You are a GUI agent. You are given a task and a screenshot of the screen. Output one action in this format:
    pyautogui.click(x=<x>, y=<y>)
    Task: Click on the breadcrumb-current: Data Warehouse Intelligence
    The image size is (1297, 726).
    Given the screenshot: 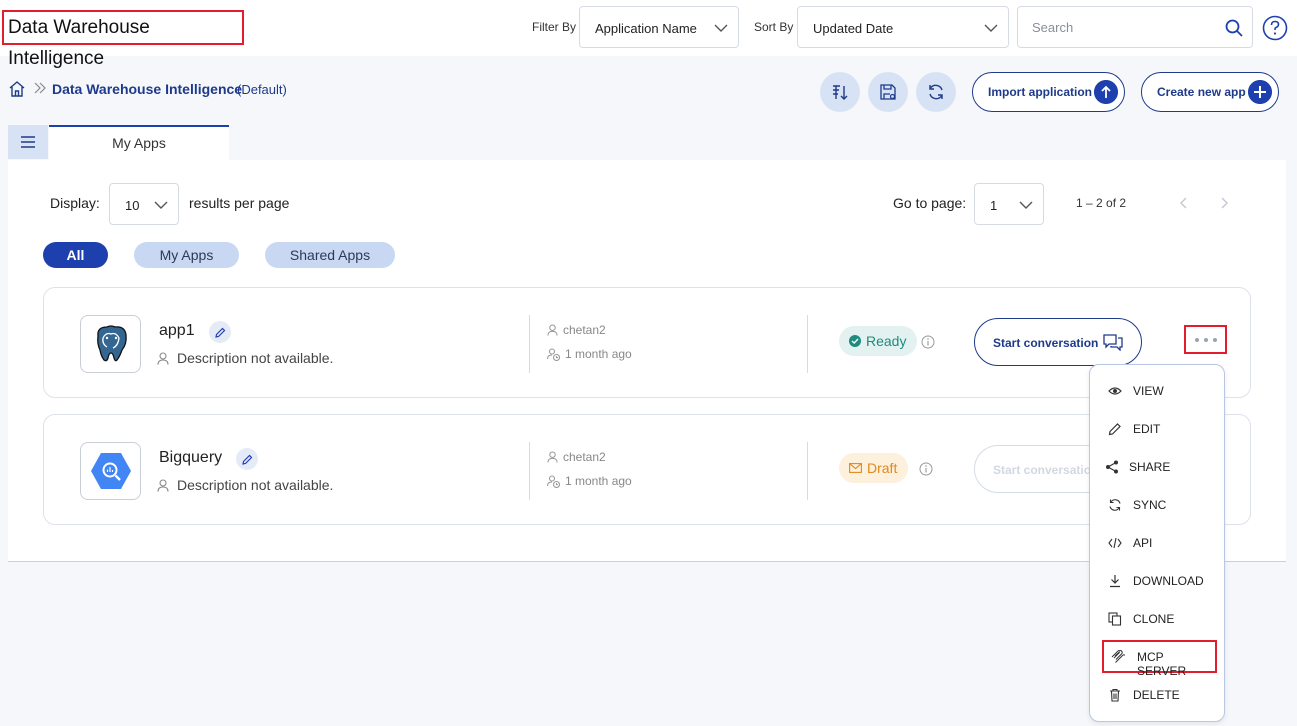 What is the action you would take?
    pyautogui.click(x=147, y=89)
    